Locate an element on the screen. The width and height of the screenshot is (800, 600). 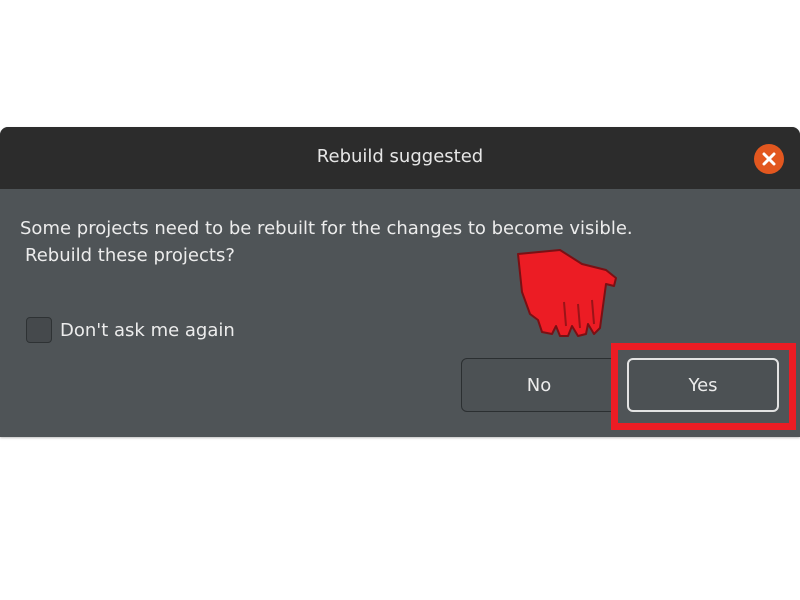
dont-ask-again-option: Don't ask me again is located at coordinates (130, 330).